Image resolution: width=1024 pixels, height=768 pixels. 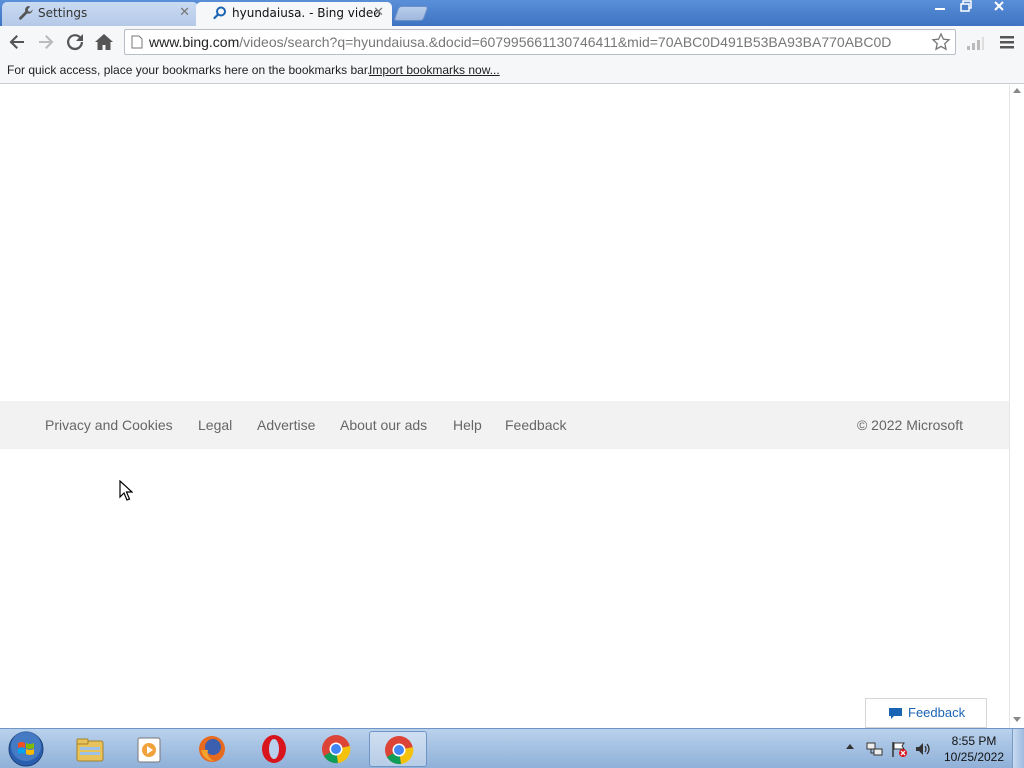 I want to click on reload-icon, so click(x=75, y=42).